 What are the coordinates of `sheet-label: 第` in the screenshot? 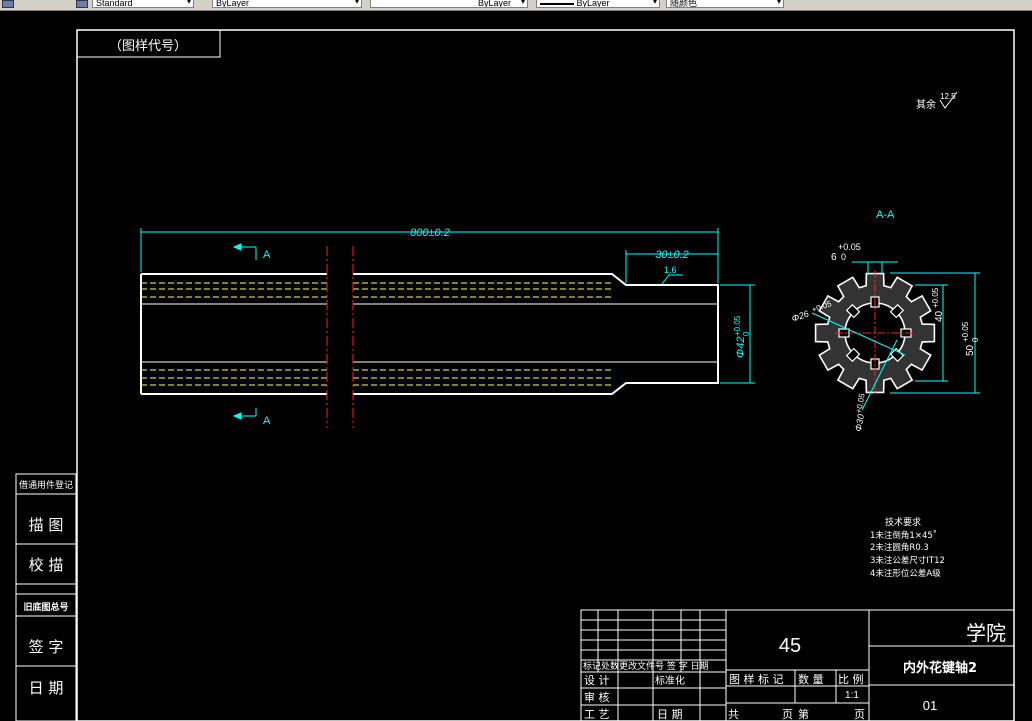 It's located at (803, 714).